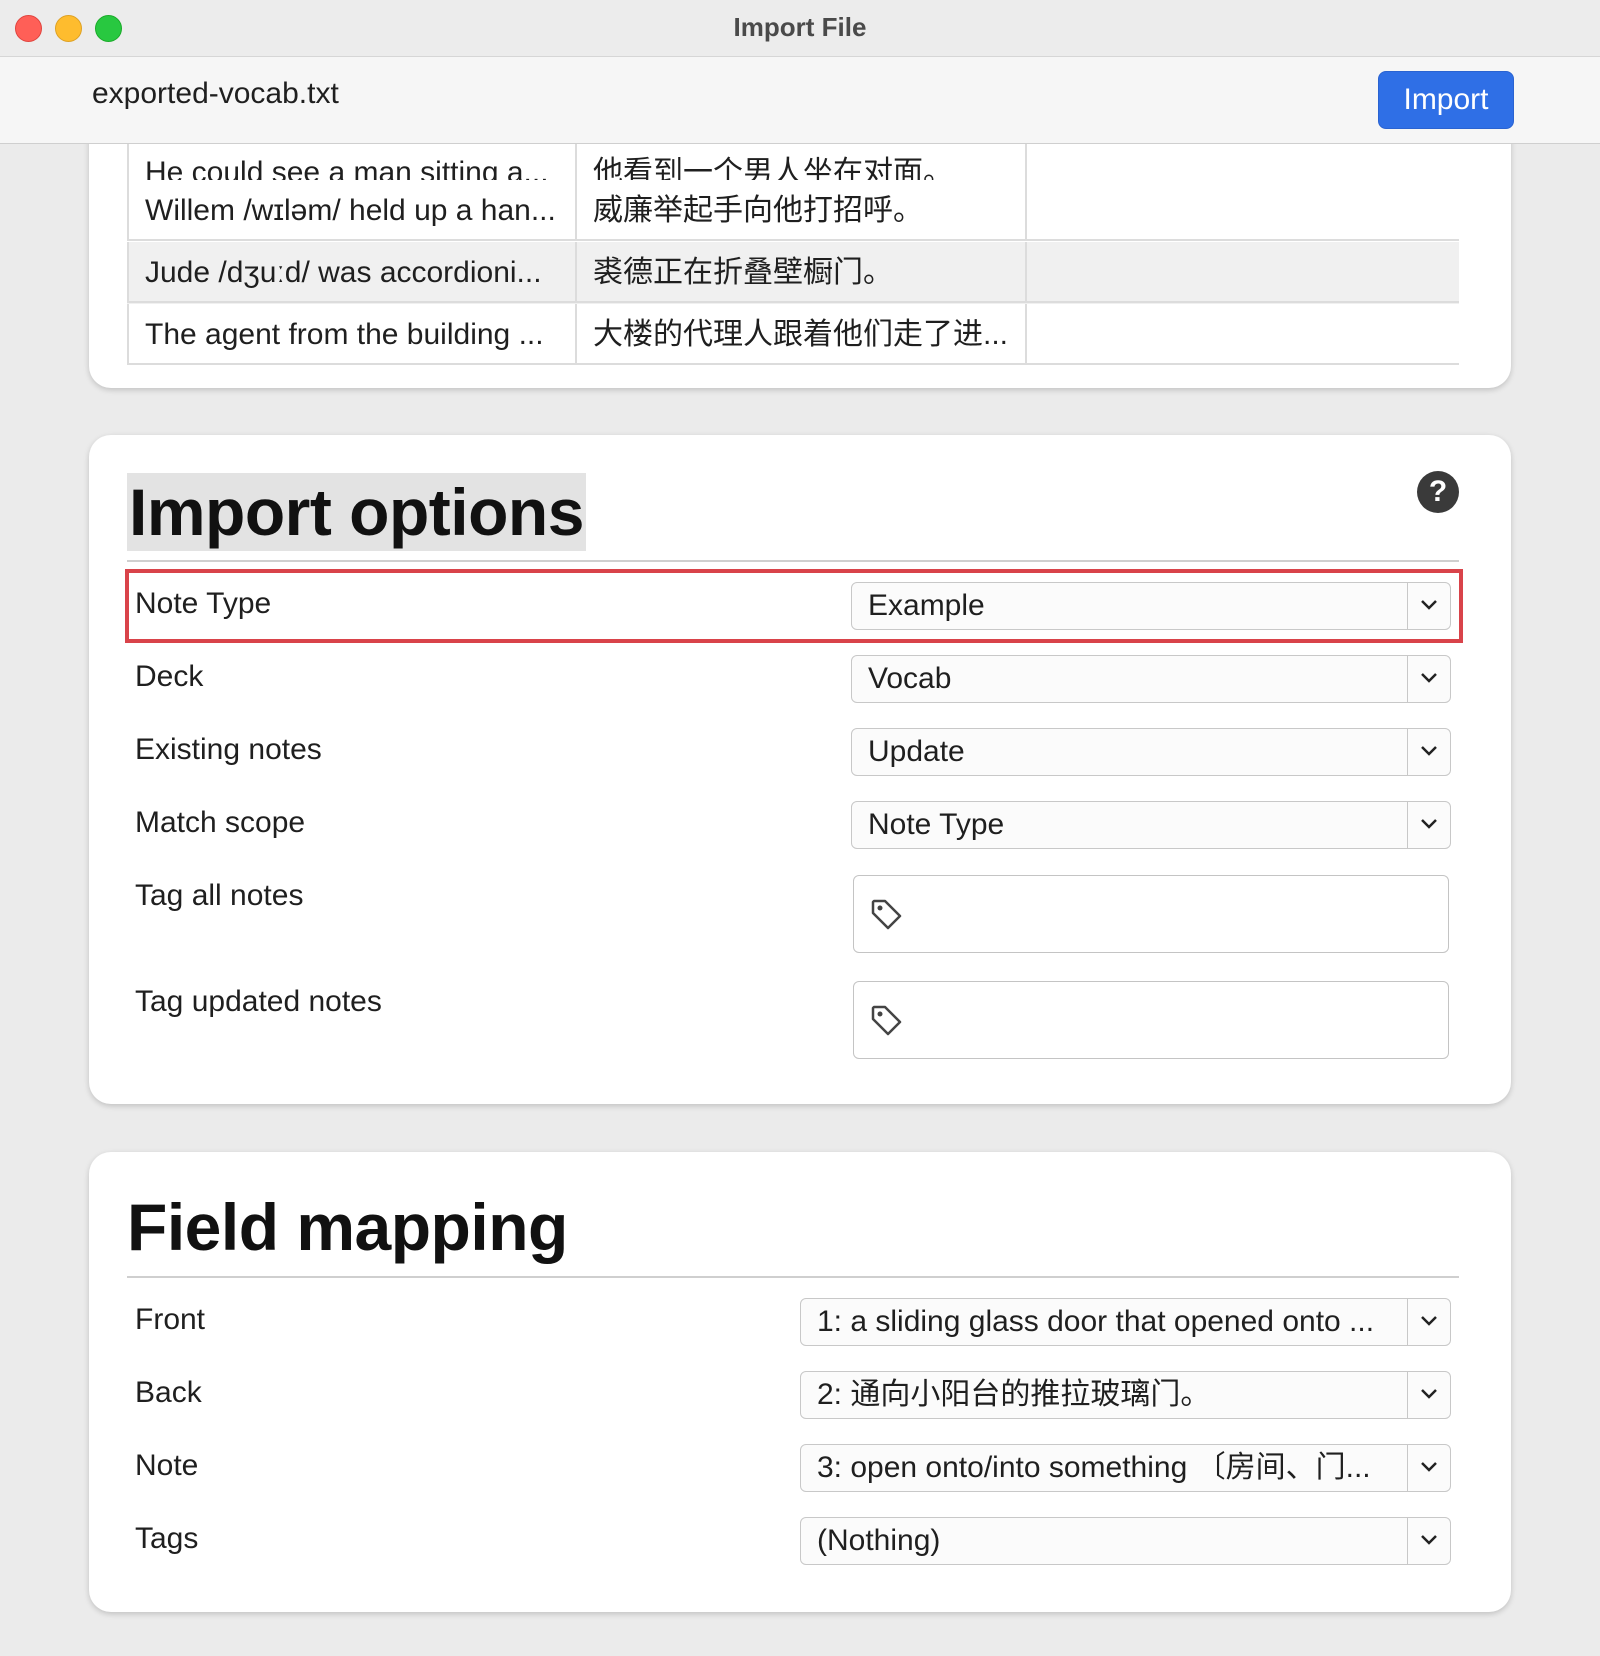  Describe the element at coordinates (228, 749) in the screenshot. I see `existing-notes-label: Existing notes` at that location.